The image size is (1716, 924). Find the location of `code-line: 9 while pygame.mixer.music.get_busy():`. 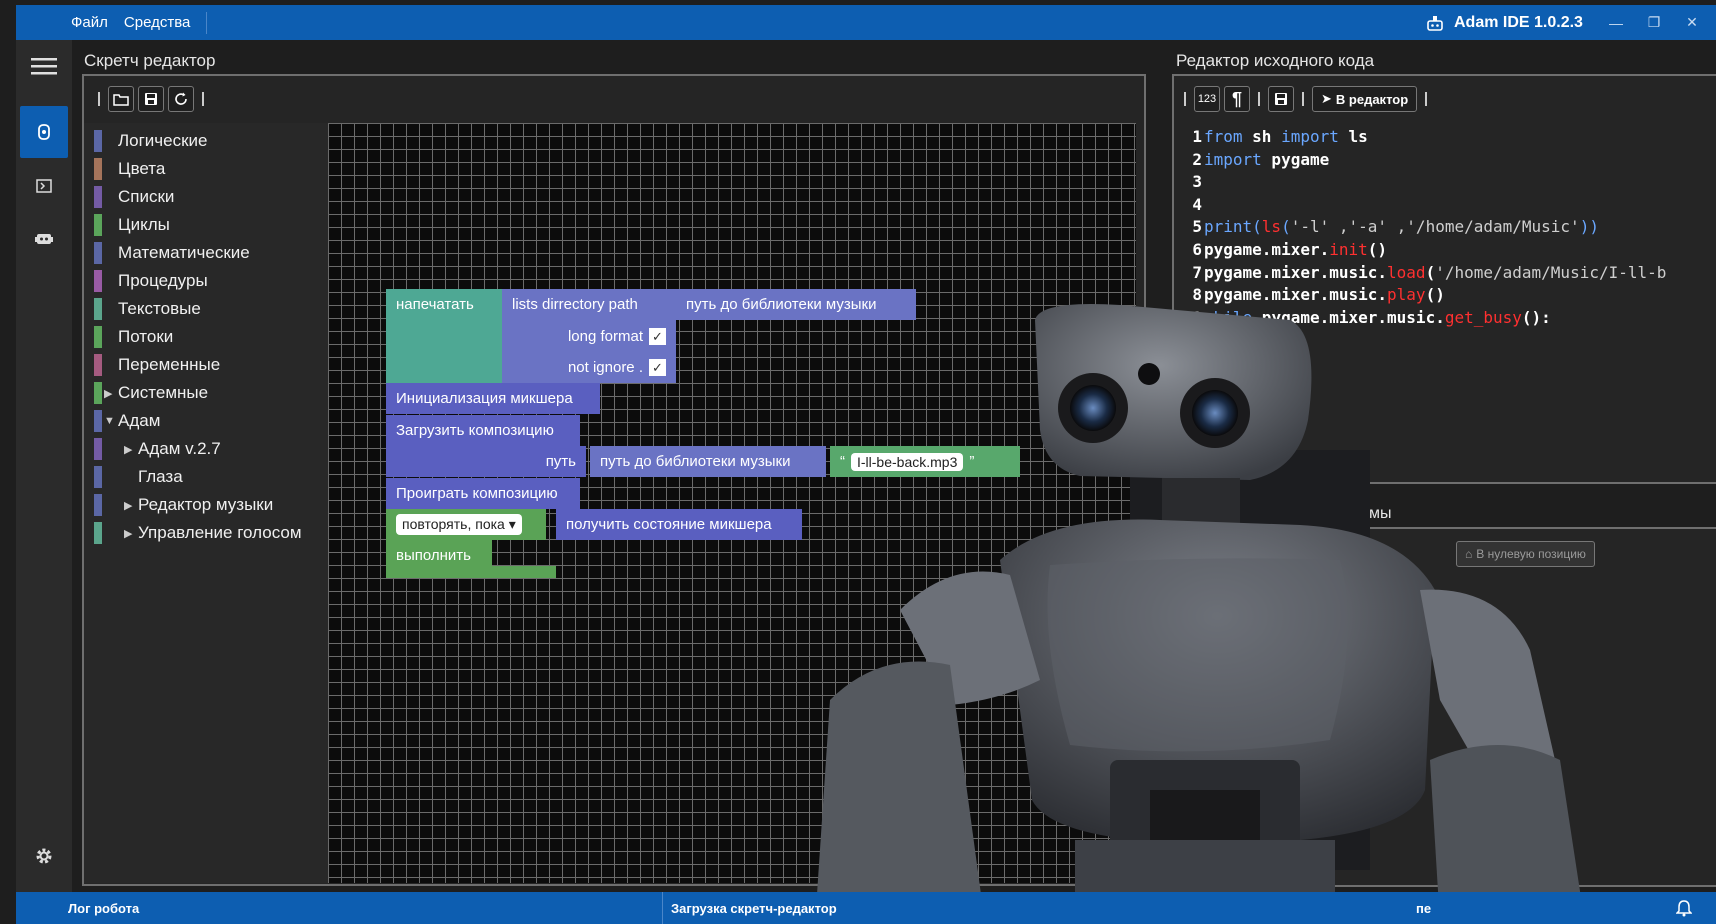

code-line: 9 while pygame.mixer.music.get_busy(): is located at coordinates (1422, 318).